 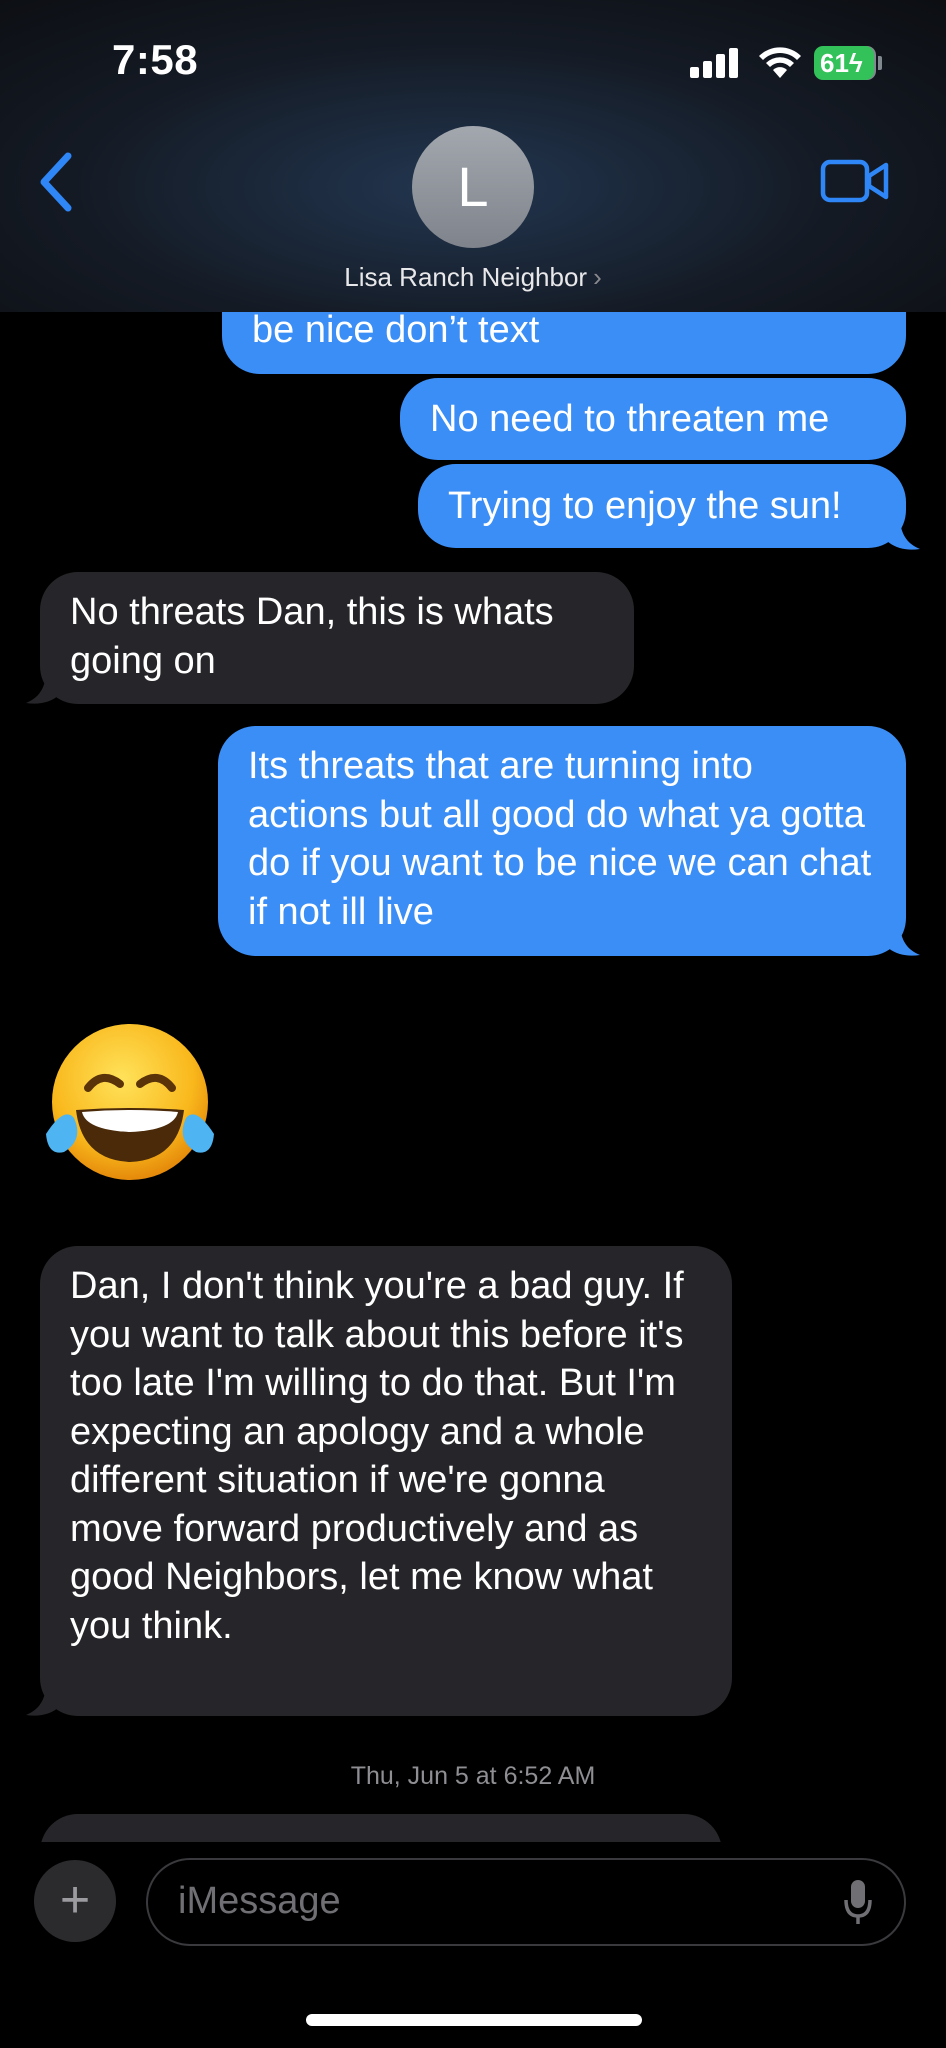 What do you see at coordinates (597, 277) in the screenshot?
I see `chevron-right-icon: ›` at bounding box center [597, 277].